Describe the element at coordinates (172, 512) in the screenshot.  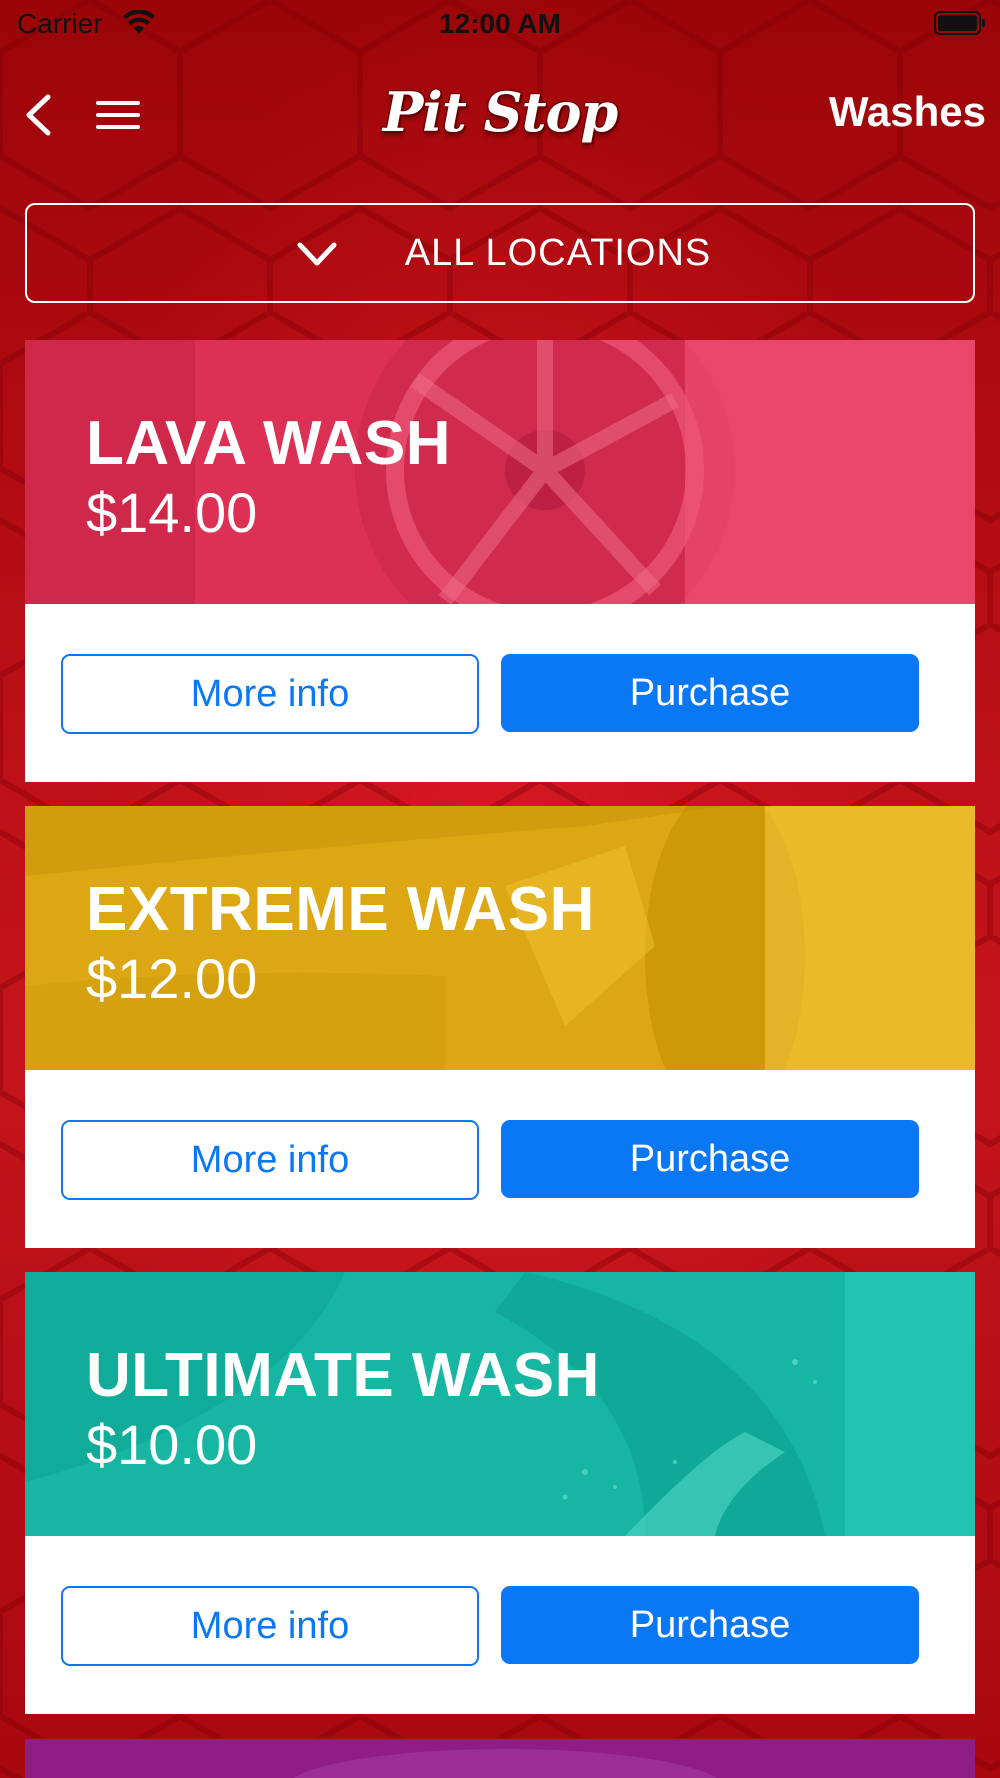
I see `wash-price: $14.00` at that location.